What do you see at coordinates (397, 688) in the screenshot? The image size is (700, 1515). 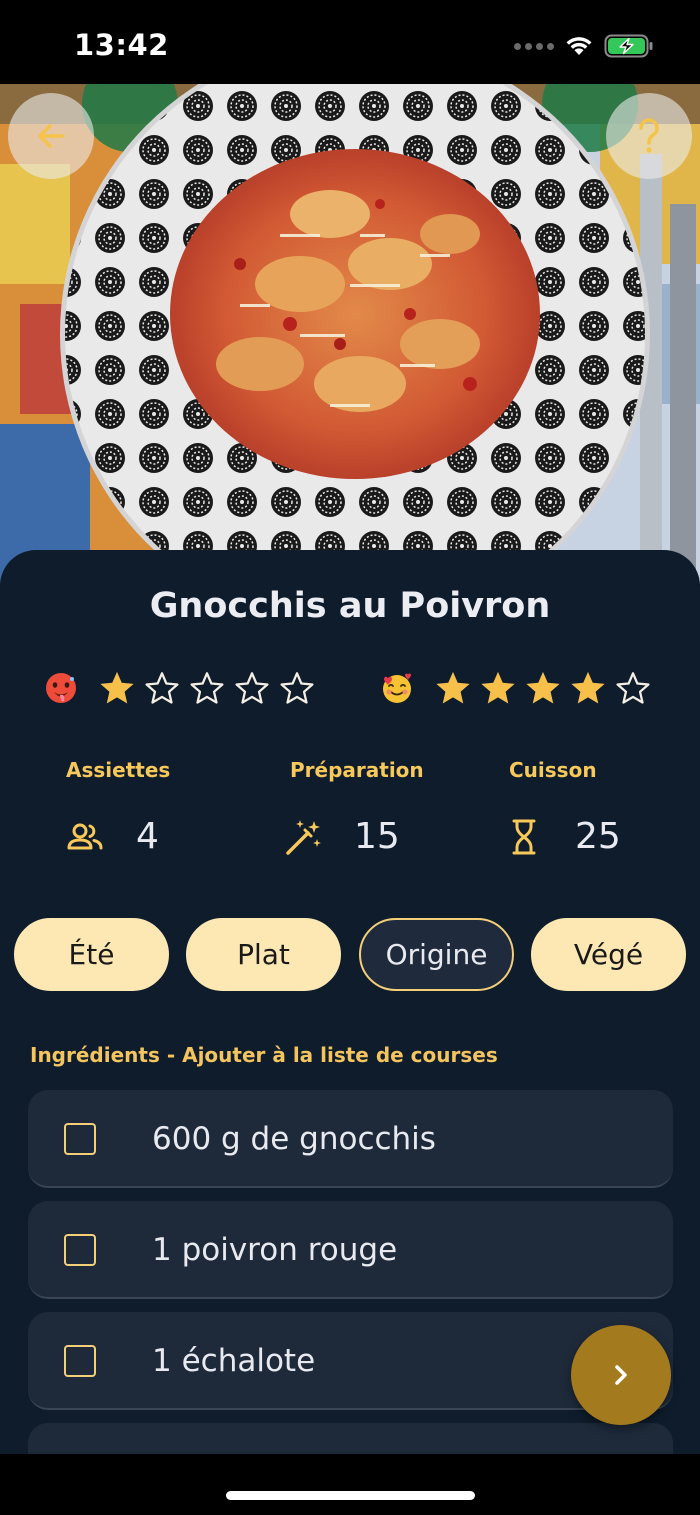 I see `smiling-face-with-hearts-emoji-icon` at bounding box center [397, 688].